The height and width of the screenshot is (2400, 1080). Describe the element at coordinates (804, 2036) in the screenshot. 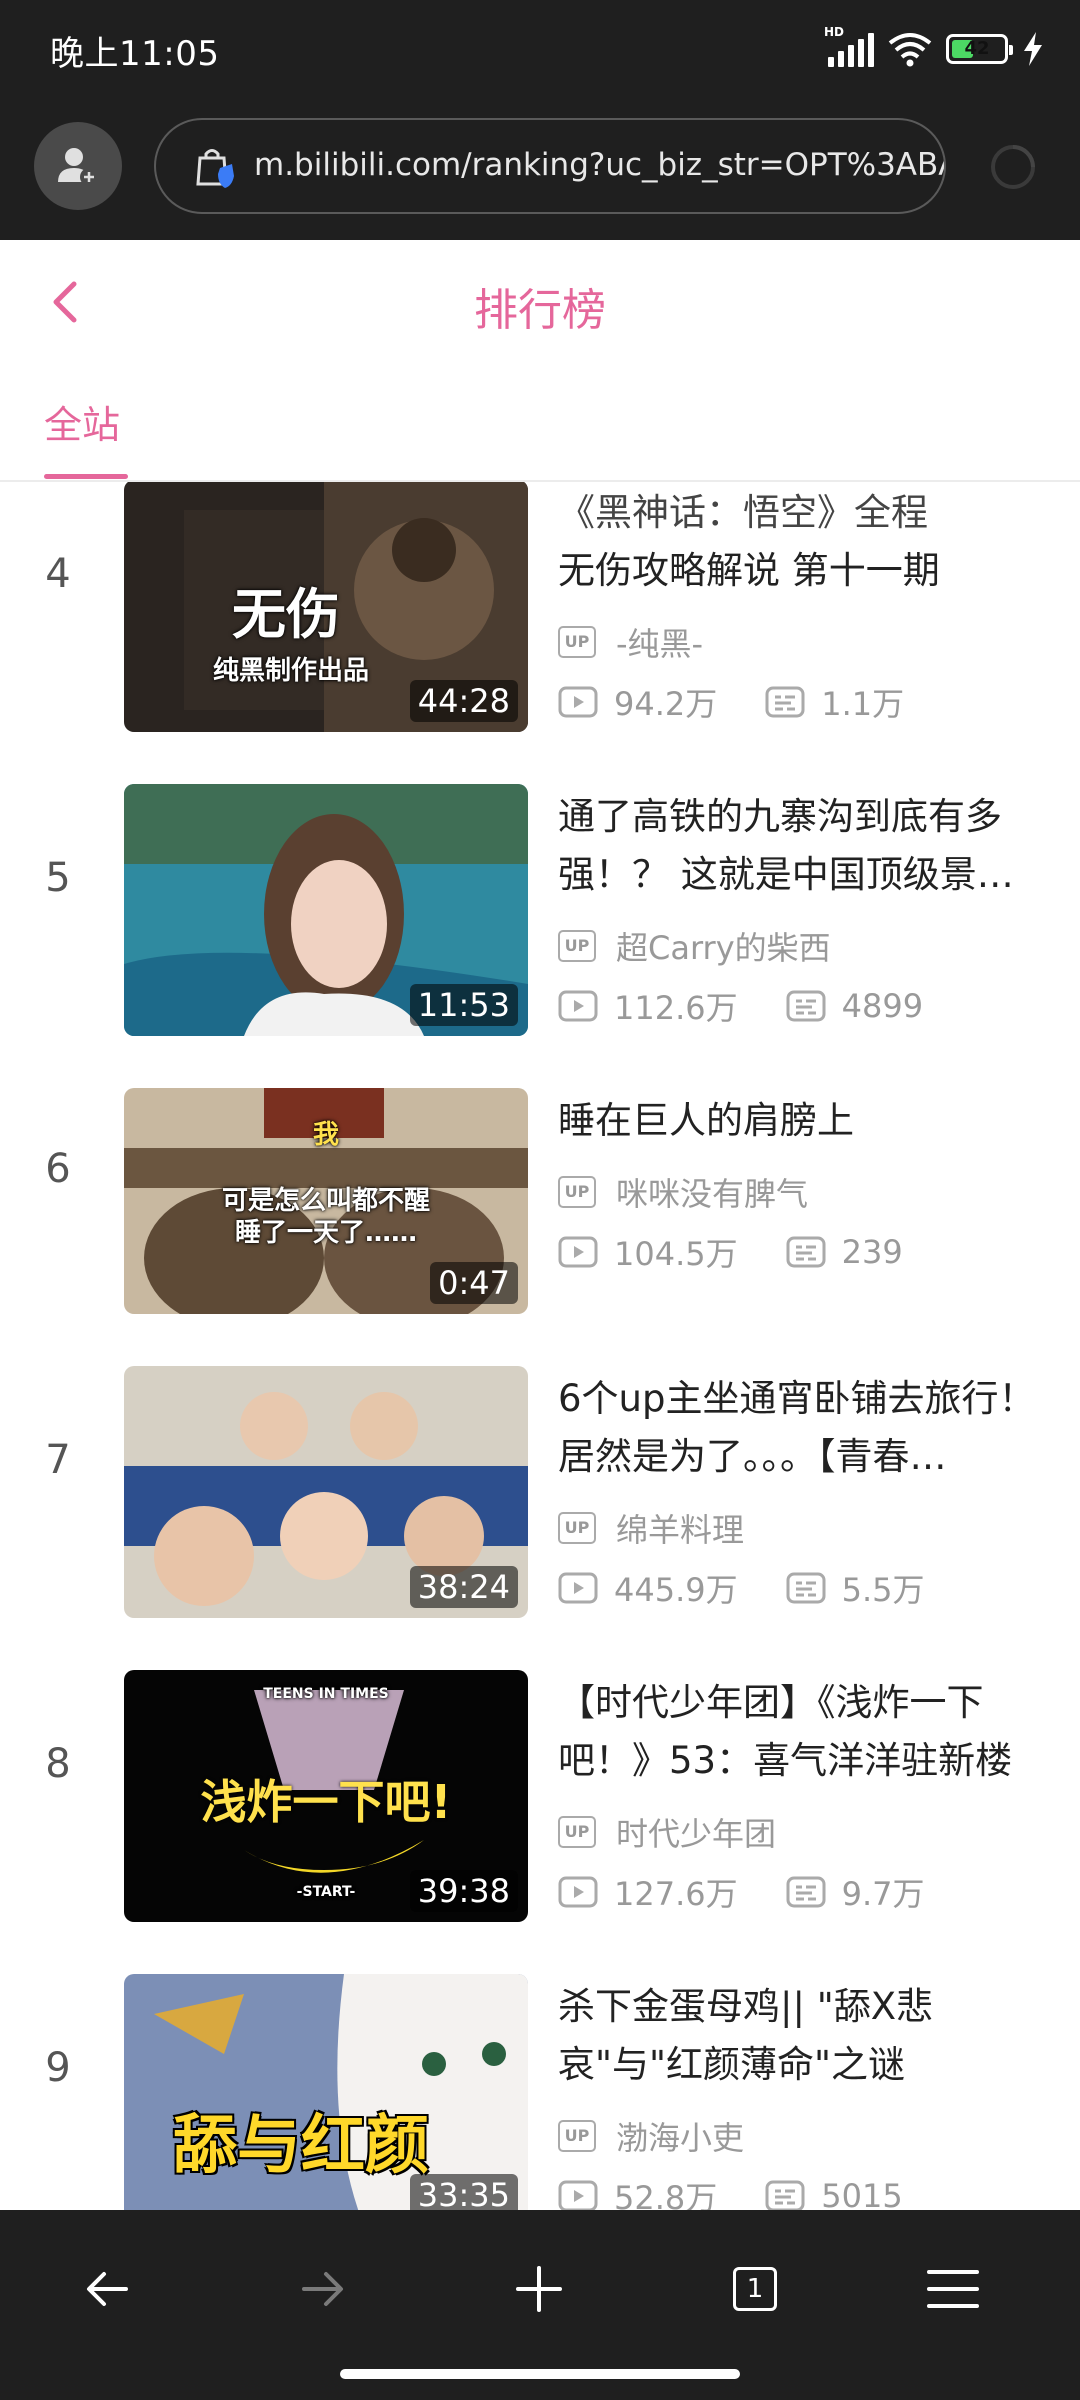

I see `video-title: 杀下金蛋母鸡|| "舔X悲哀"与"红颜薄命"之谜` at that location.